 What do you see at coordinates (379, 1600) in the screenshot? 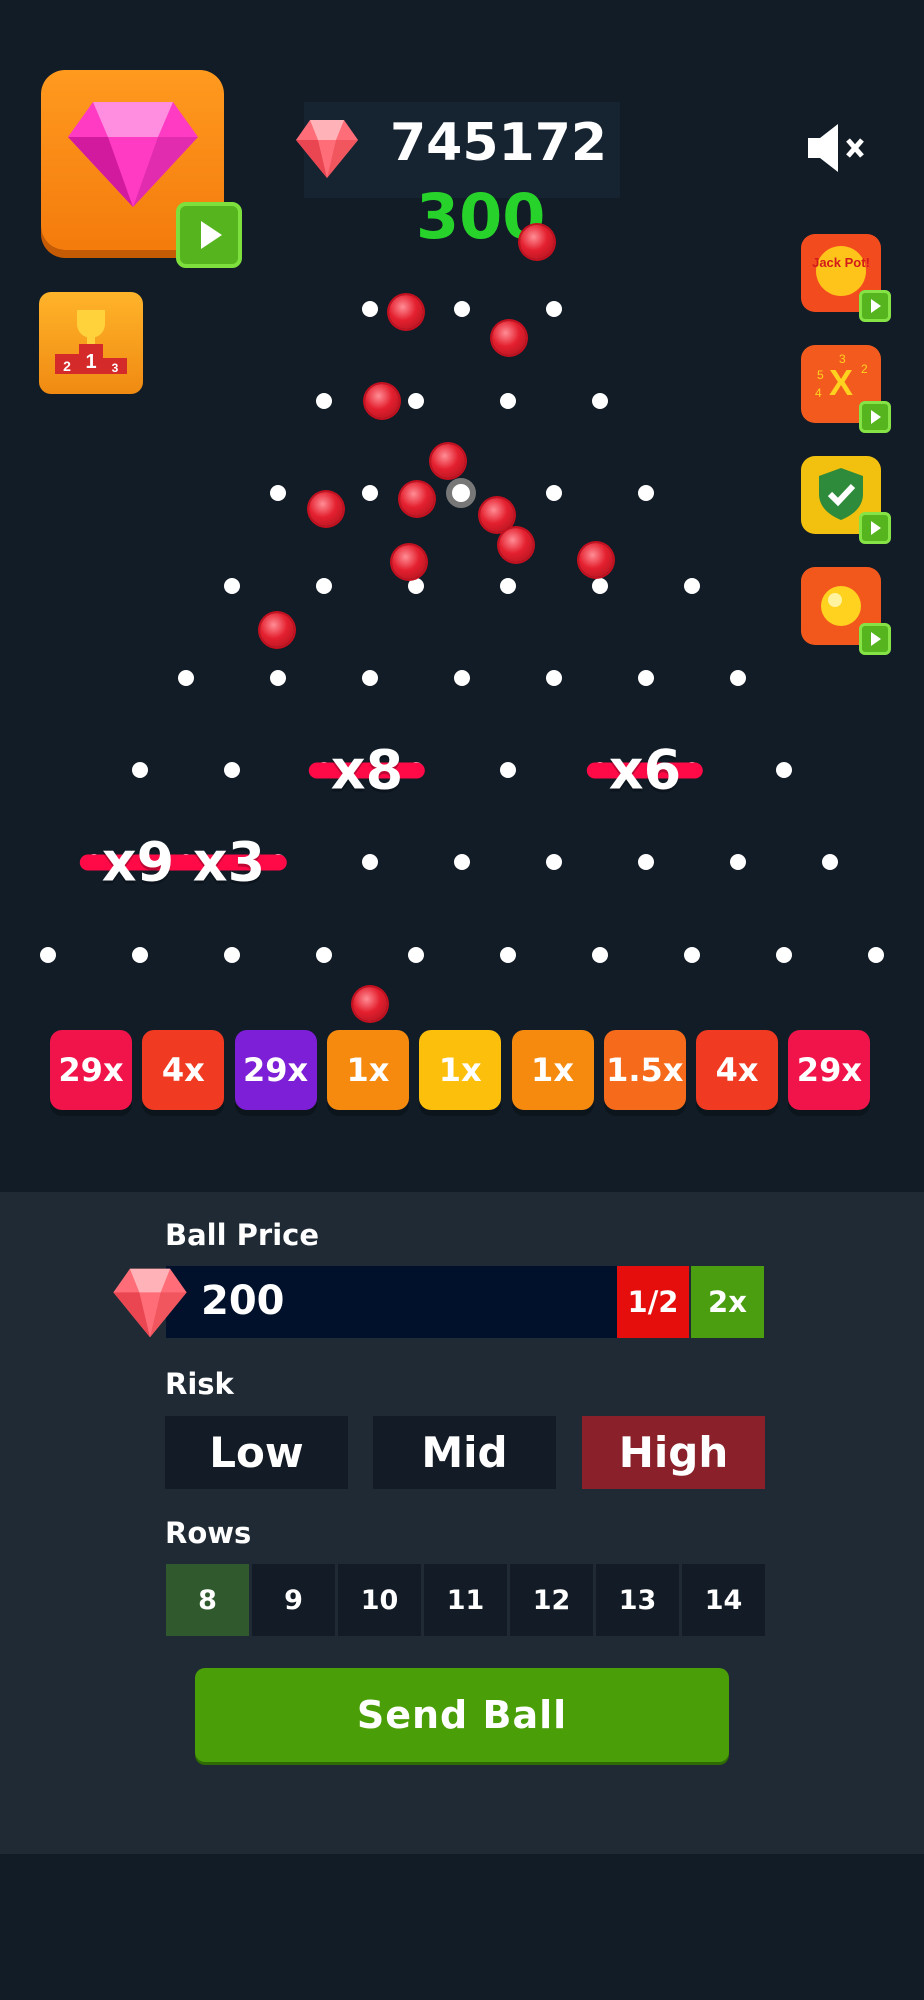
I see `rows-option-10: 10` at bounding box center [379, 1600].